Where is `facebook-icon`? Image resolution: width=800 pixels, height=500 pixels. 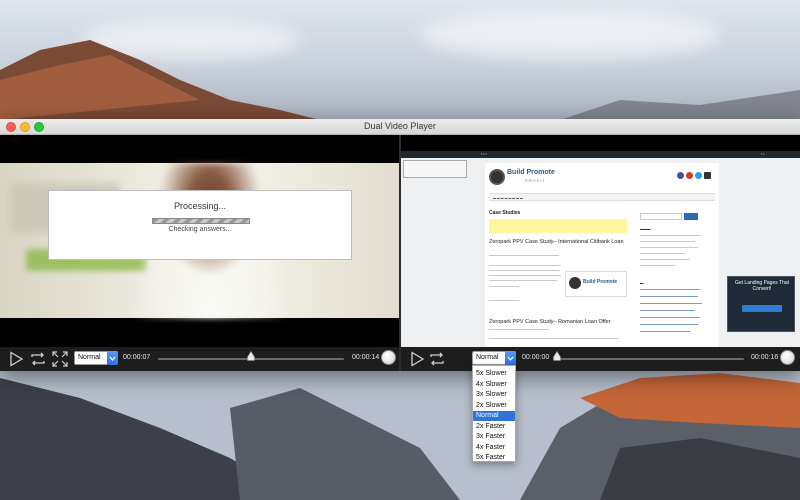
facebook-icon is located at coordinates (680, 175).